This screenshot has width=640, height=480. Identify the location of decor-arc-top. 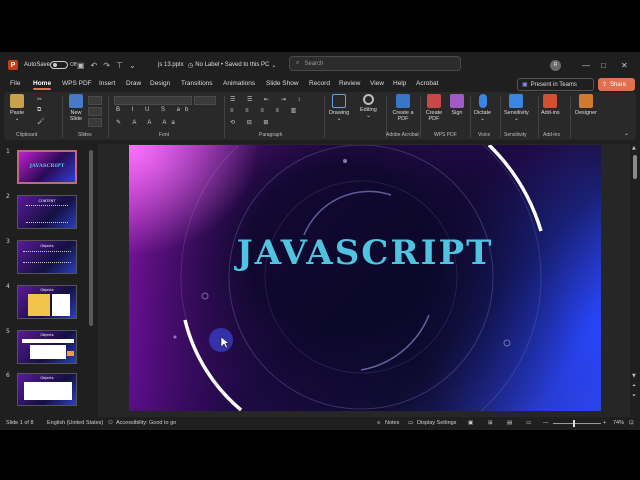
(347, 213).